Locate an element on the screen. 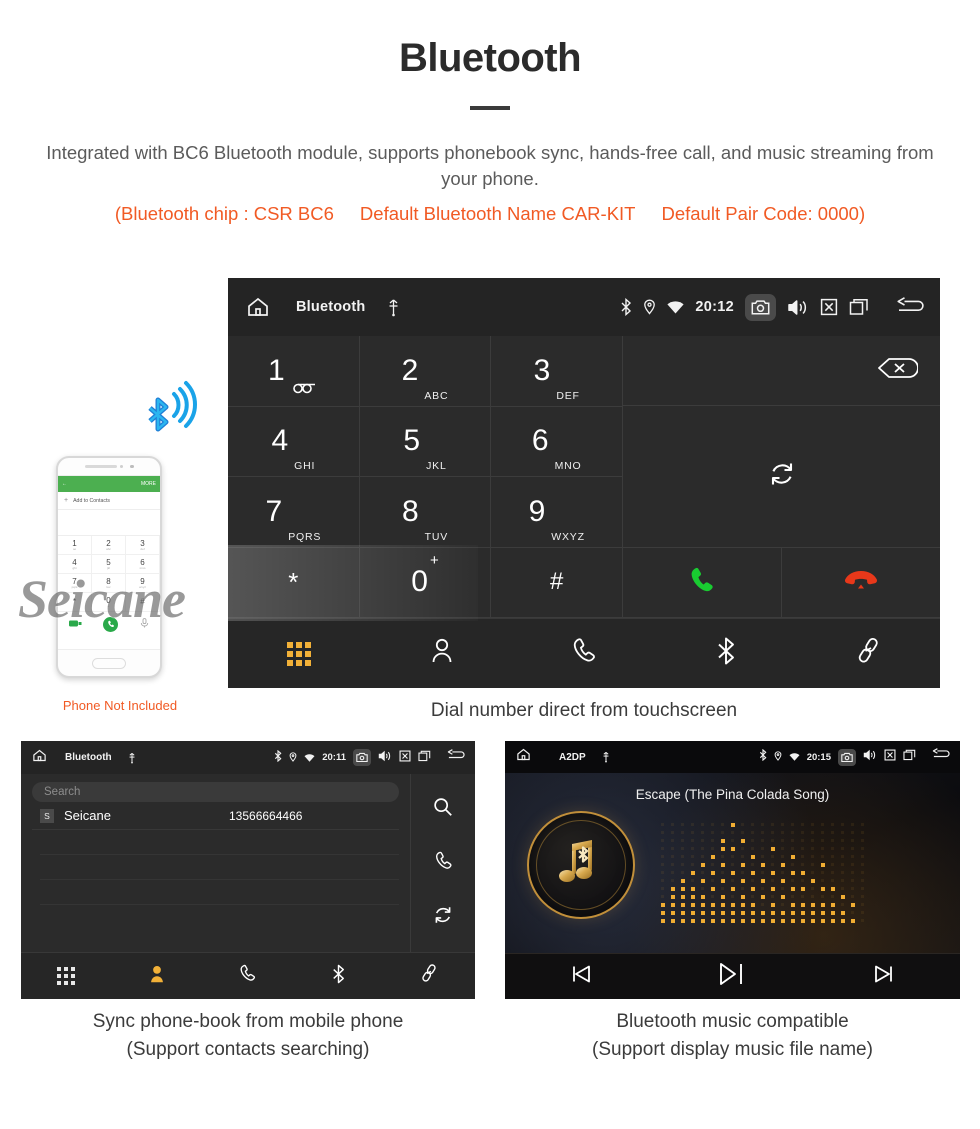  dialer-bottom-nav is located at coordinates (584, 653).